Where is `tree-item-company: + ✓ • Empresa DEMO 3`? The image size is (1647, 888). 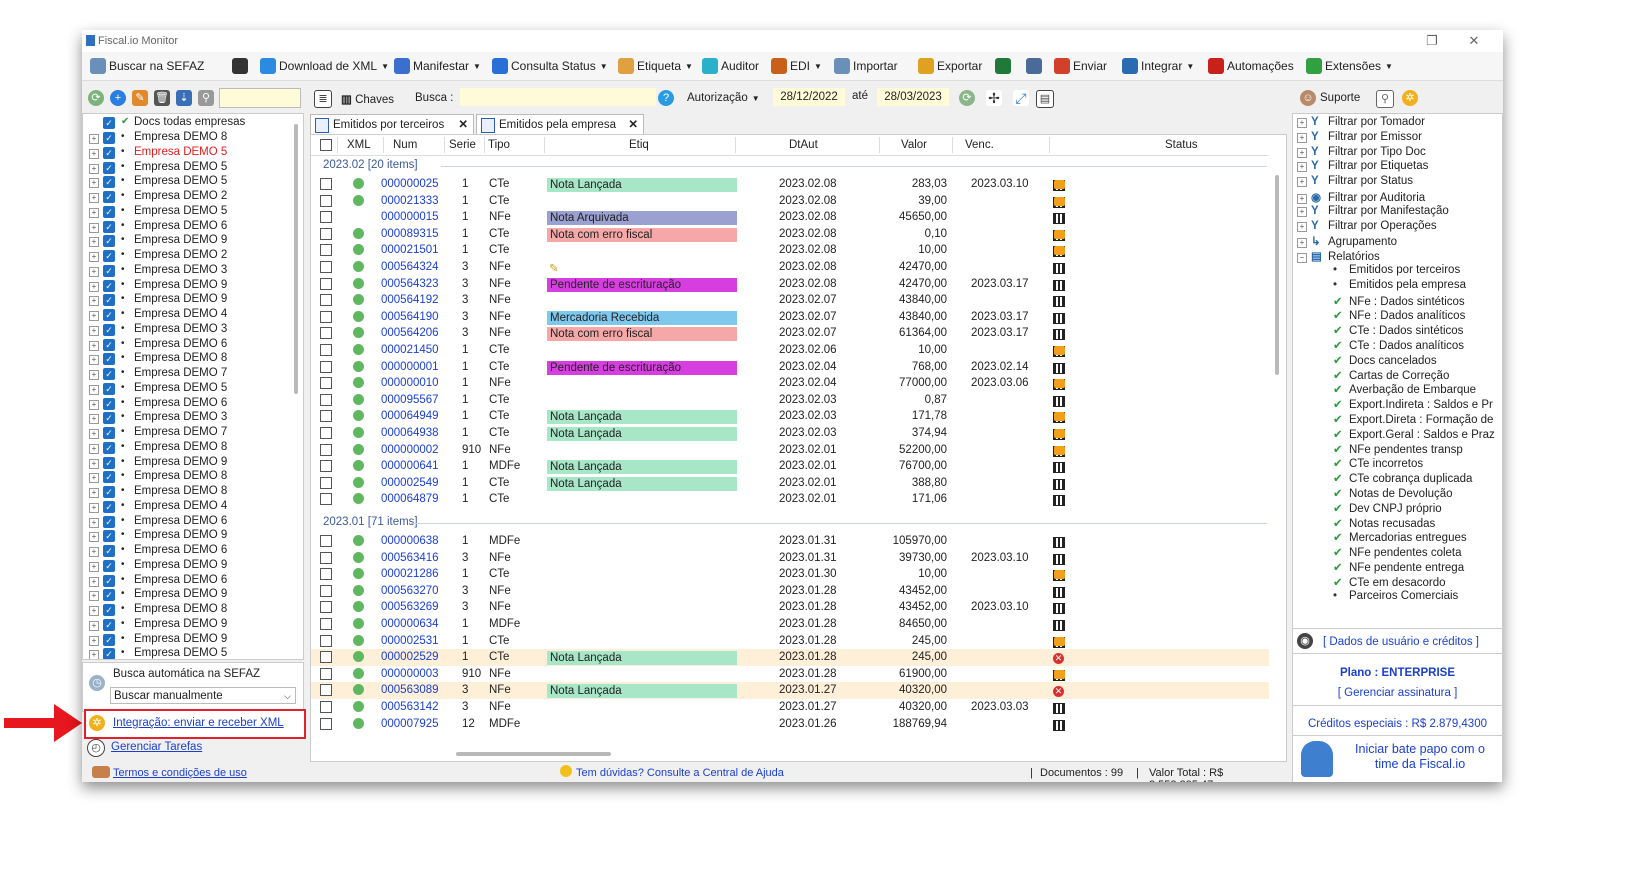
tree-item-company: + ✓ • Empresa DEMO 3 is located at coordinates (188, 418).